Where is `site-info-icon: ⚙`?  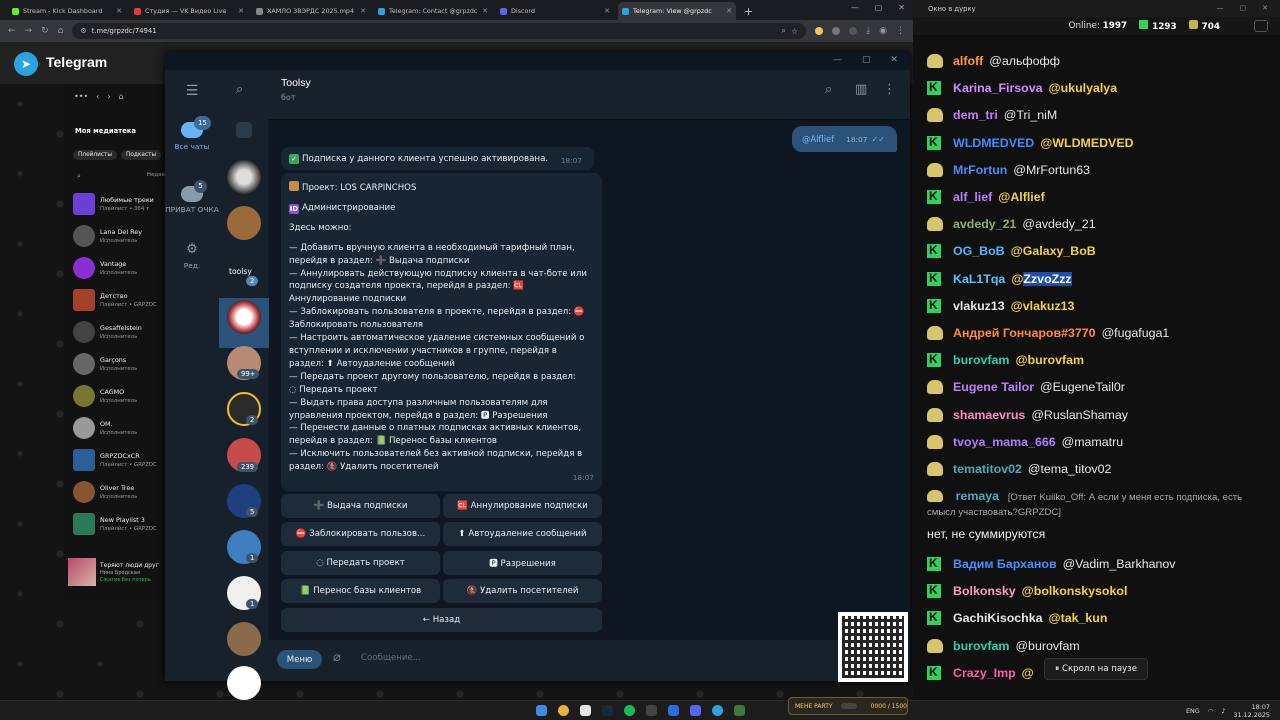
site-info-icon: ⚙ is located at coordinates (83, 31).